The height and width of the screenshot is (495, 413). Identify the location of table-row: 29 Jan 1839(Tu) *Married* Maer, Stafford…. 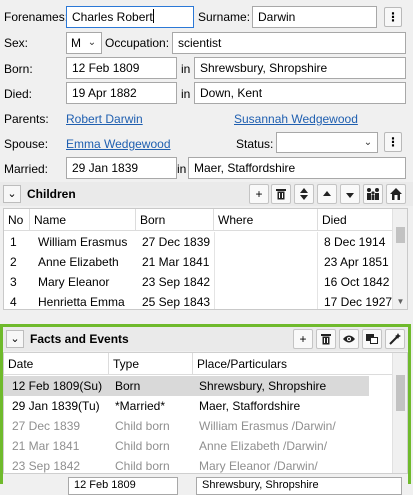
(198, 406).